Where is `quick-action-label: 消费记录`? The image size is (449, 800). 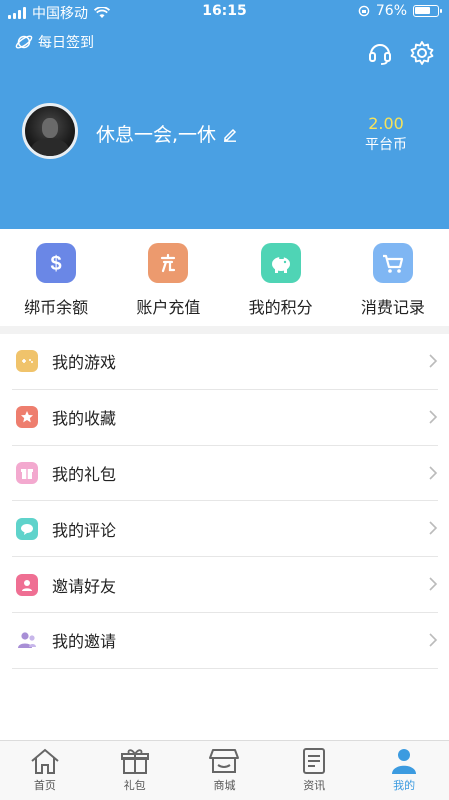
quick-action-label: 消费记录 is located at coordinates (392, 307).